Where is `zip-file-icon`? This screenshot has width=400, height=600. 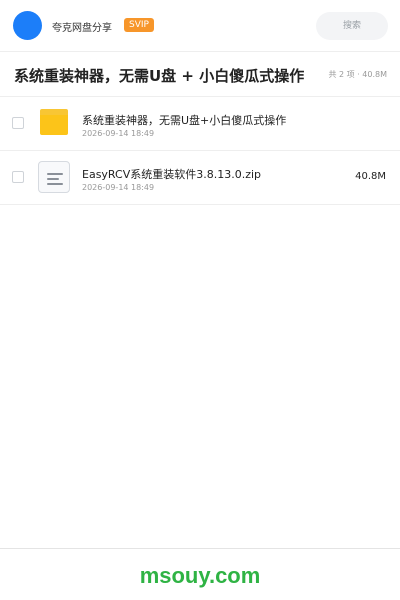 zip-file-icon is located at coordinates (54, 177).